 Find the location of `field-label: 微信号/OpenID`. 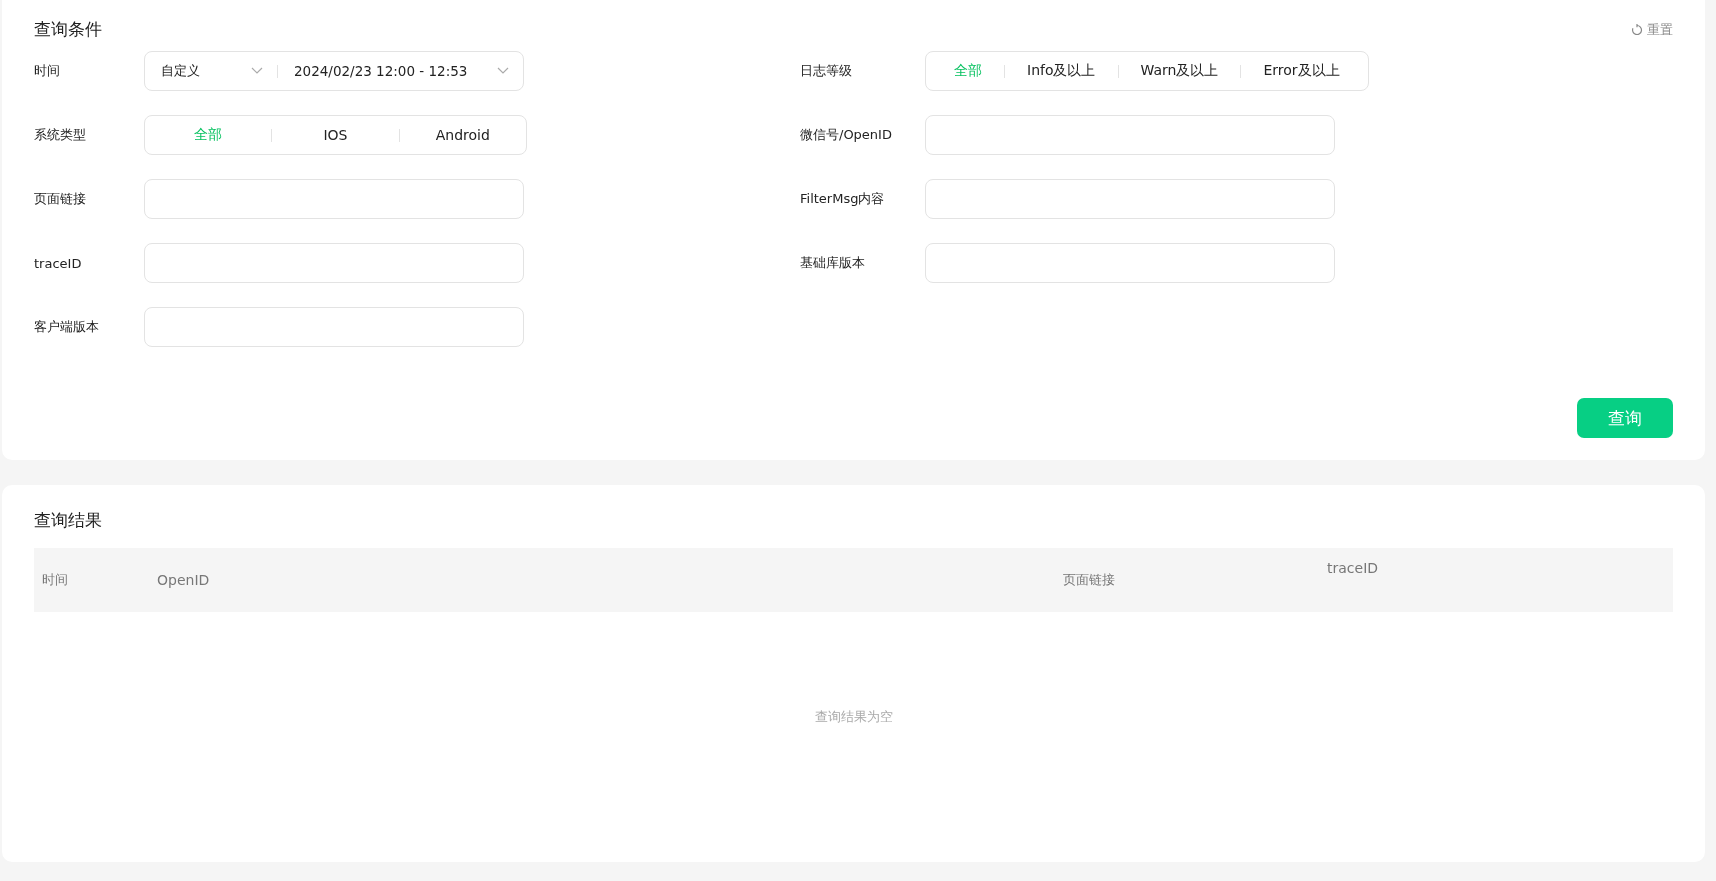

field-label: 微信号/OpenID is located at coordinates (846, 135).